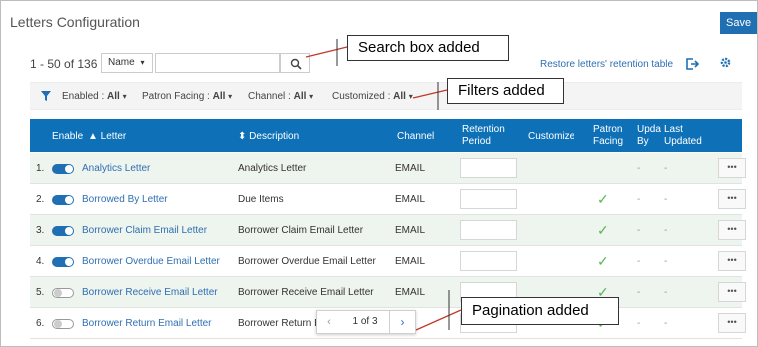 The image size is (758, 347). I want to click on search-icon, so click(296, 64).